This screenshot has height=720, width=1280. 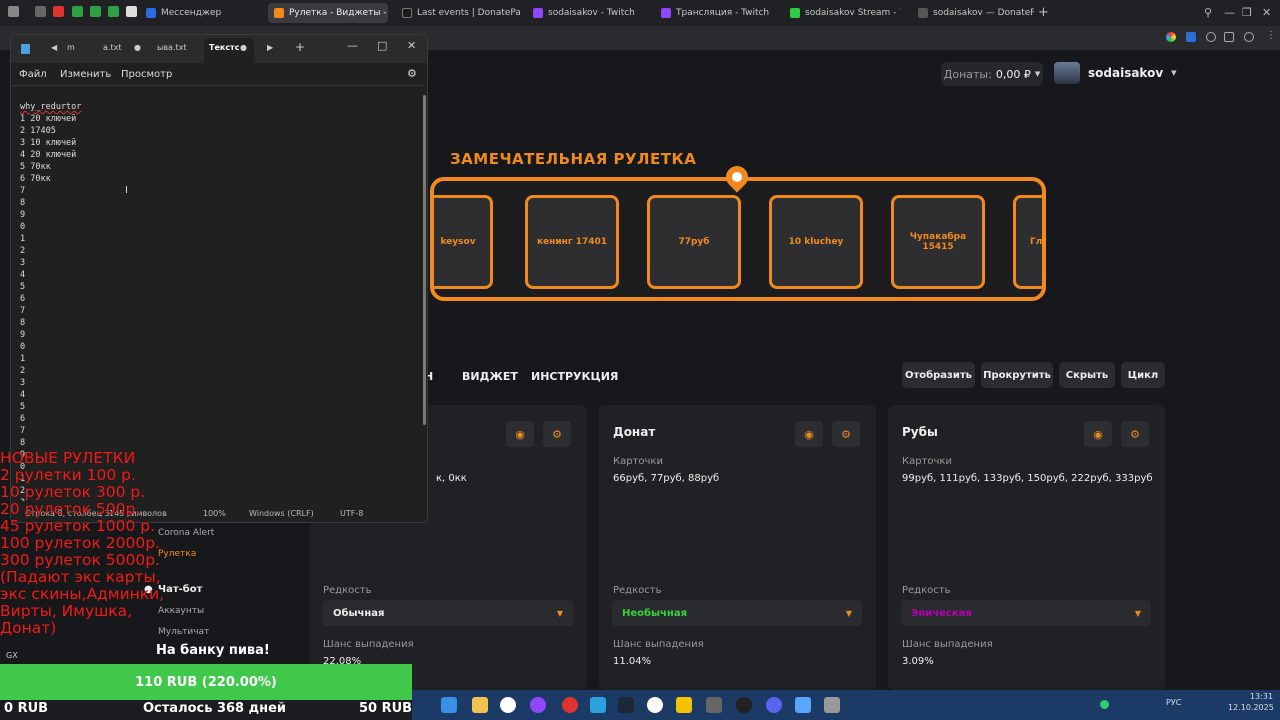 I want to click on menu-view: Просмотр, so click(x=146, y=74).